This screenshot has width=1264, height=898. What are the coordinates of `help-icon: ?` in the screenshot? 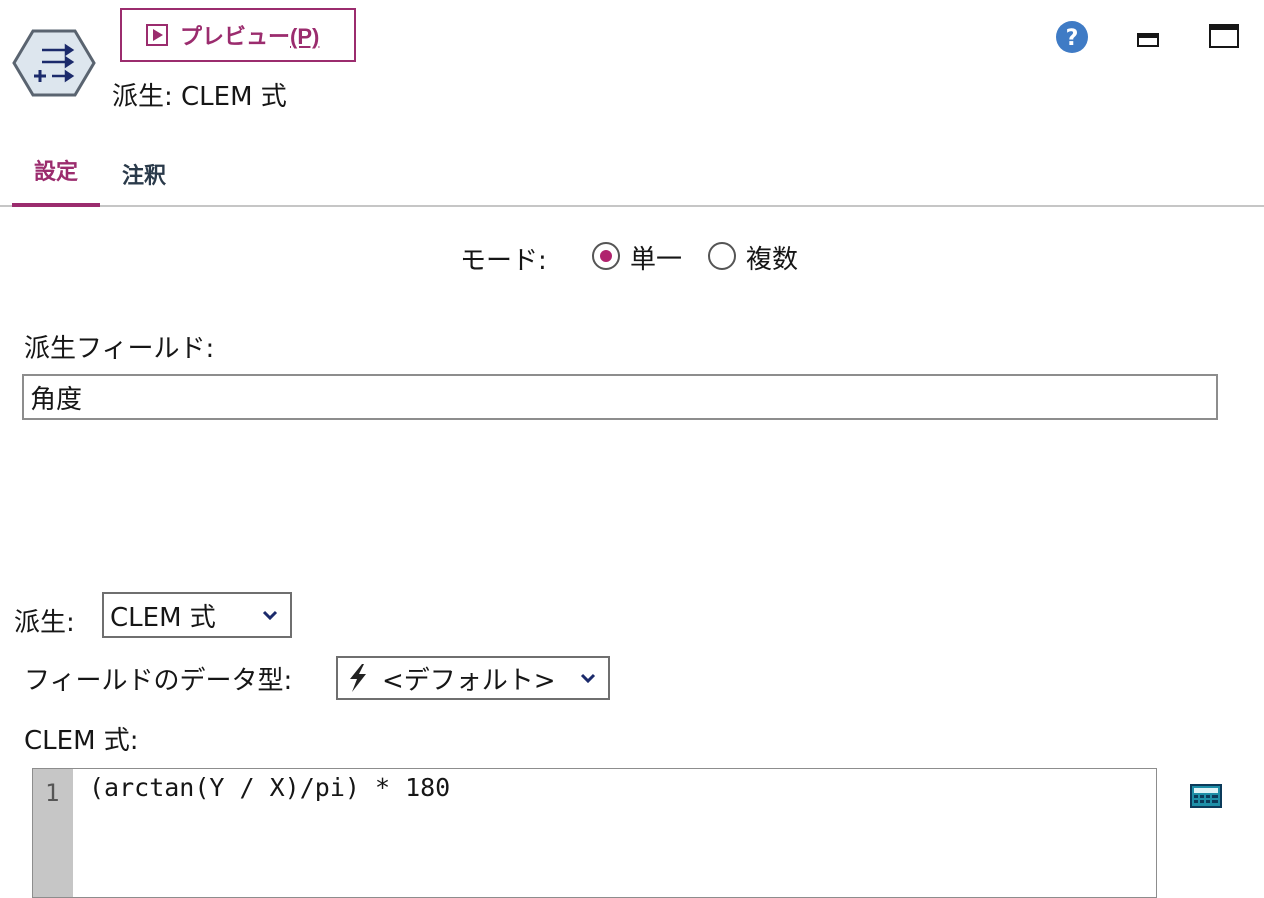 It's located at (1072, 37).